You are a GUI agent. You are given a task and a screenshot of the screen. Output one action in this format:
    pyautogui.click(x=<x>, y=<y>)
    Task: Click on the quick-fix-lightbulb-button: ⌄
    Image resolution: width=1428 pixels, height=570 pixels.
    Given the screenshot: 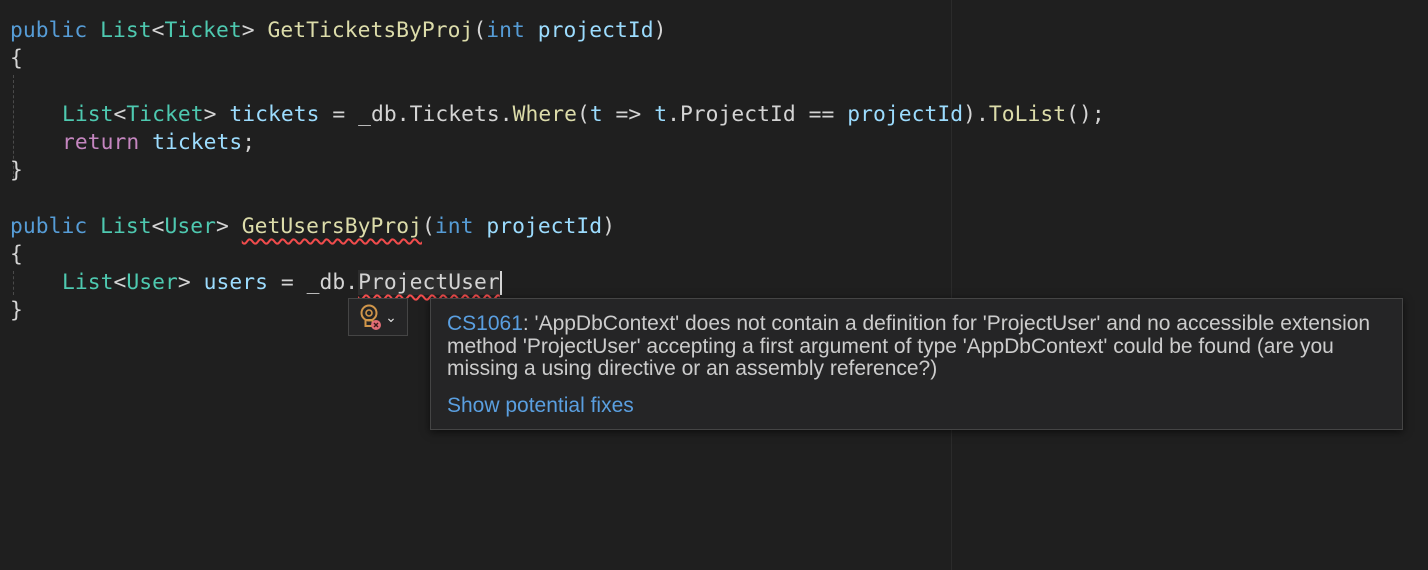 What is the action you would take?
    pyautogui.click(x=378, y=317)
    